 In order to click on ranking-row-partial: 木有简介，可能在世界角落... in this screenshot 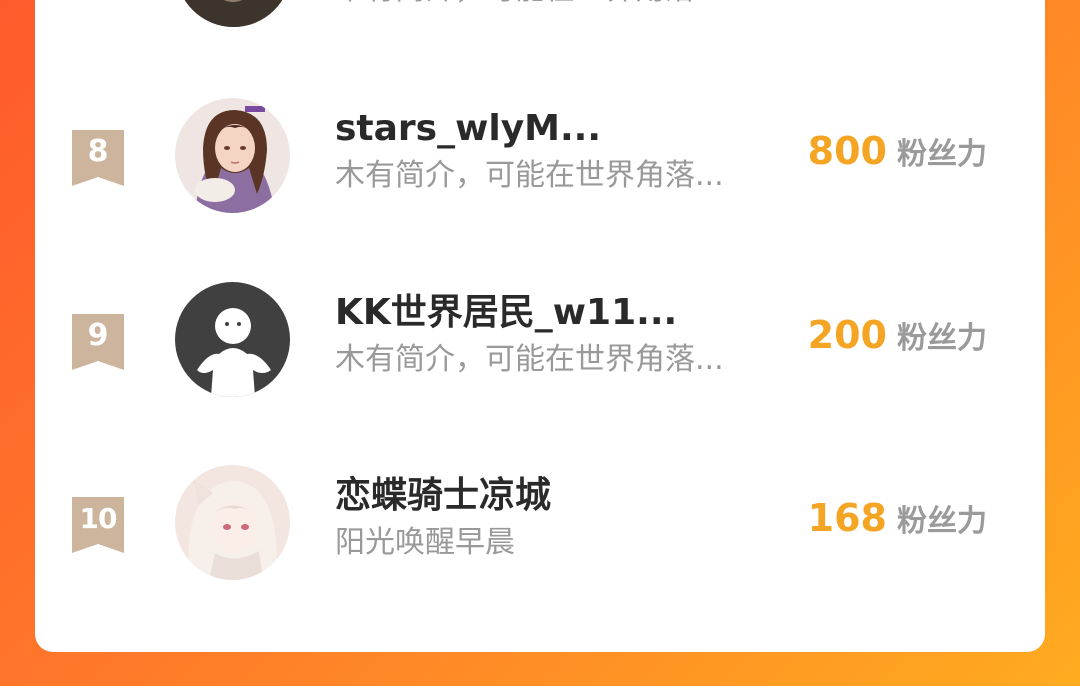, I will do `click(540, 16)`.